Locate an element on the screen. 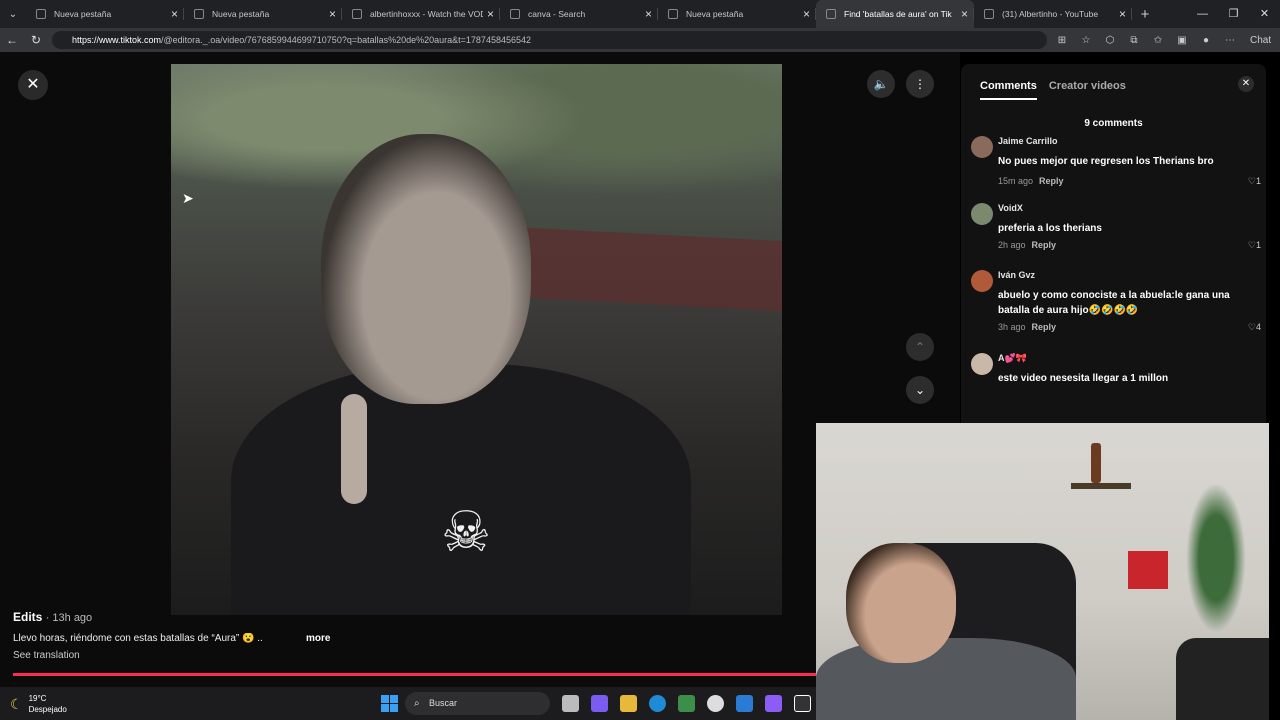  tab-creator-videos: Creator videos is located at coordinates (1087, 90).